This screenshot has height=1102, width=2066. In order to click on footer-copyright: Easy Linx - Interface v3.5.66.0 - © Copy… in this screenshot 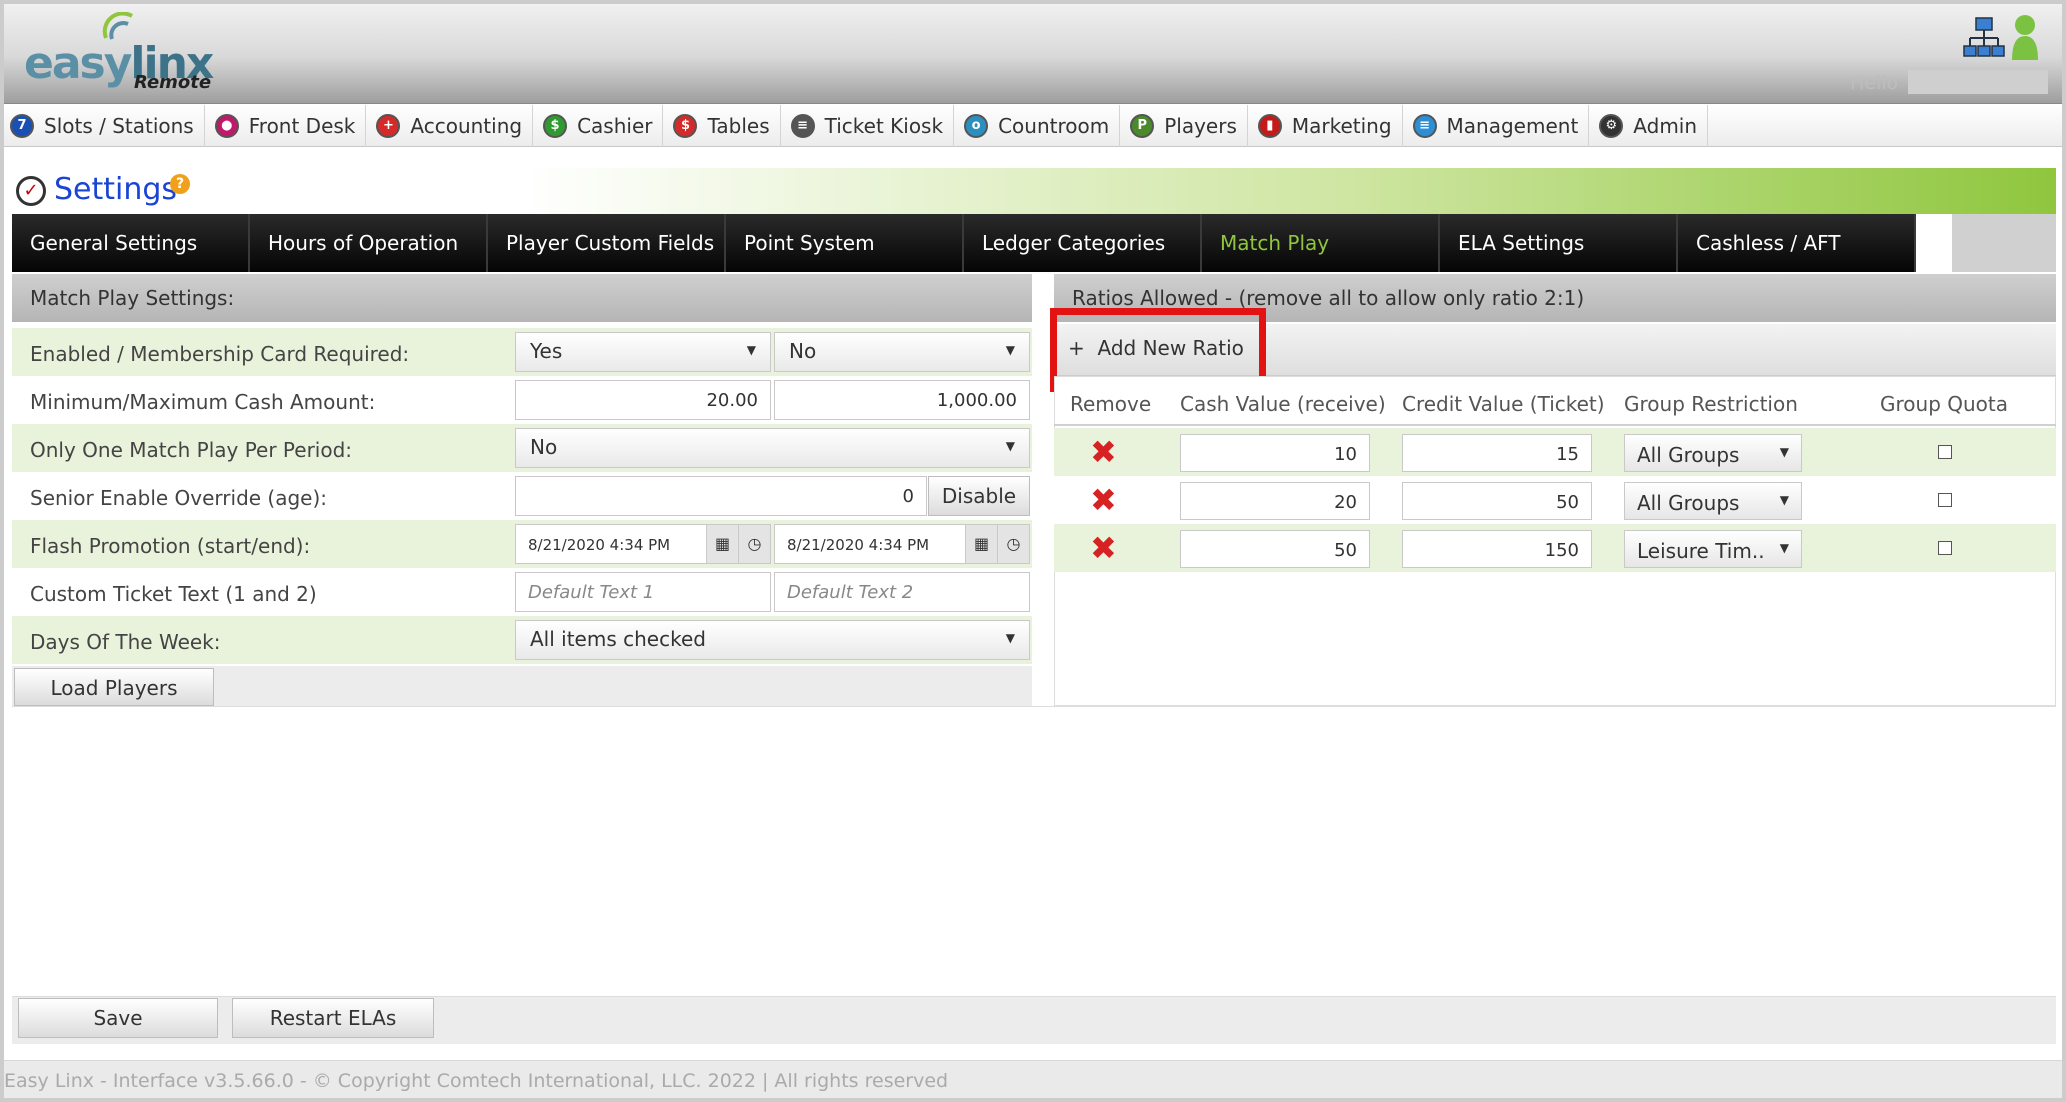, I will do `click(476, 1081)`.